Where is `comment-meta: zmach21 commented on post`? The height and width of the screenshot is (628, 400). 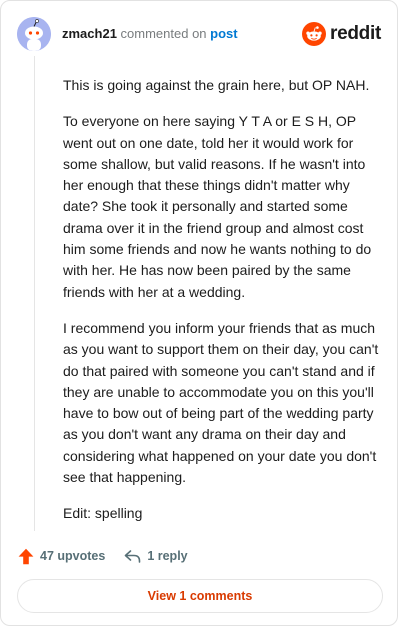 comment-meta: zmach21 commented on post is located at coordinates (150, 33).